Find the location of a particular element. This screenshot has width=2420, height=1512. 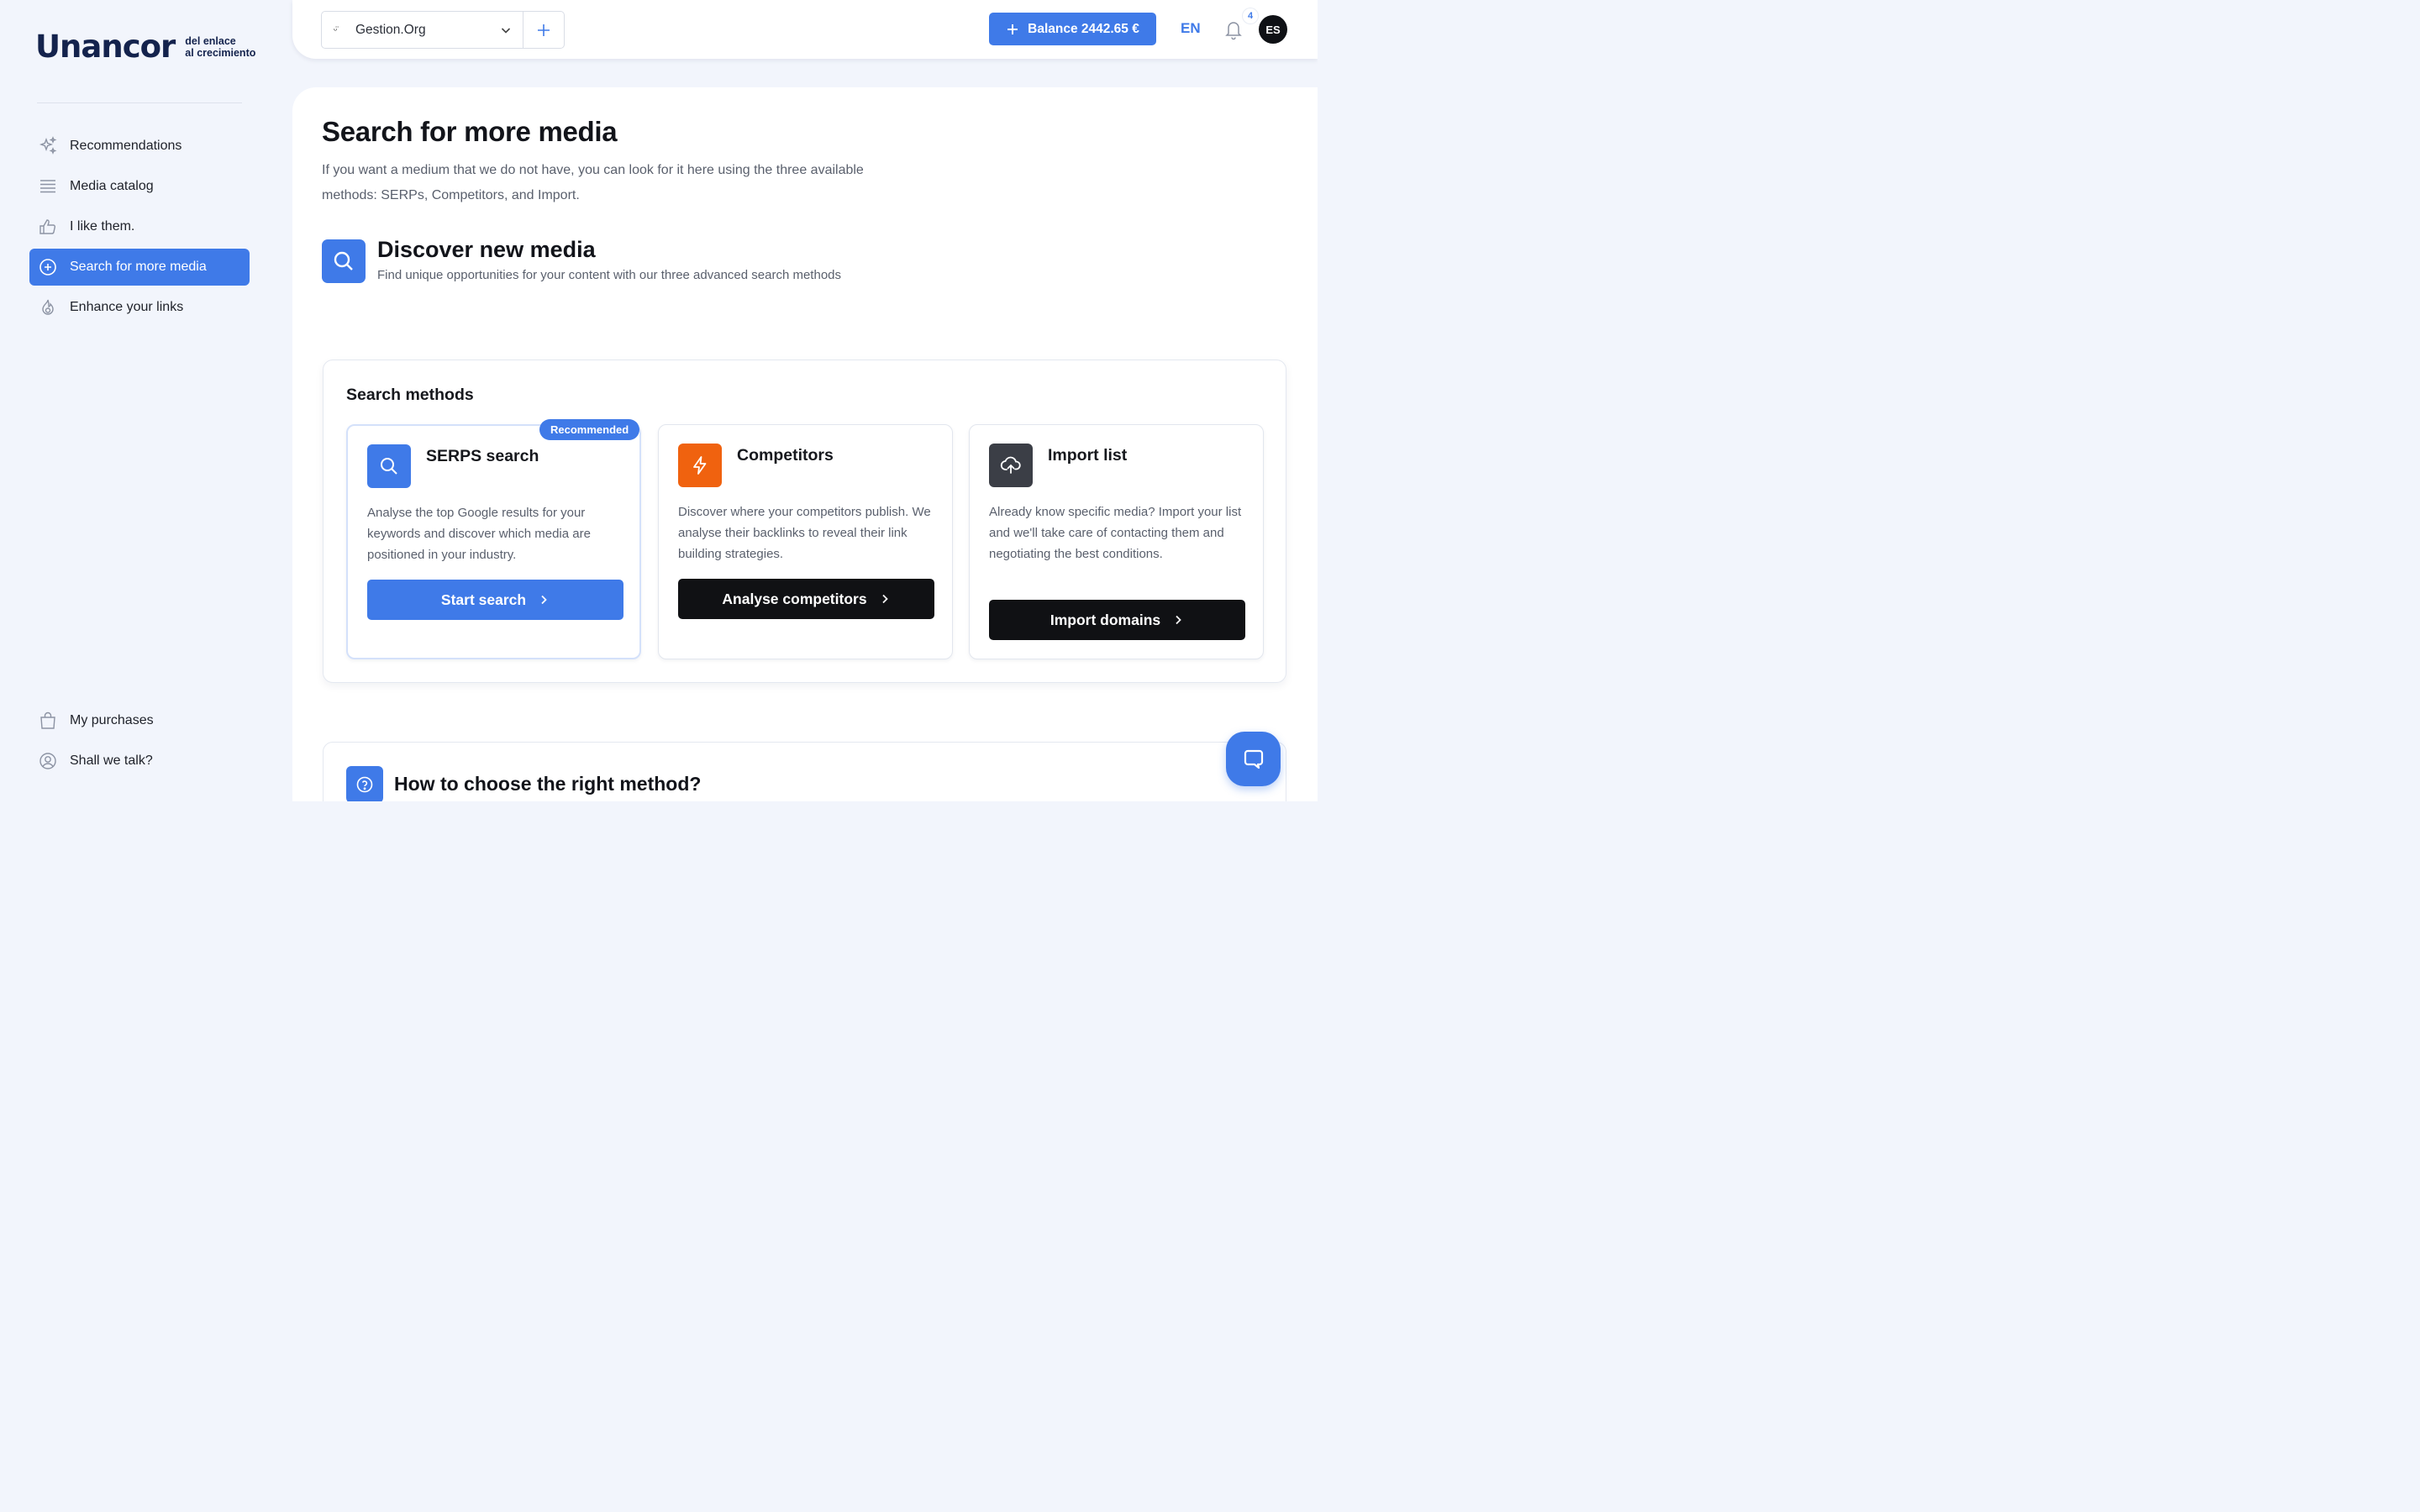

search-methods-title: Search methods is located at coordinates (410, 395).